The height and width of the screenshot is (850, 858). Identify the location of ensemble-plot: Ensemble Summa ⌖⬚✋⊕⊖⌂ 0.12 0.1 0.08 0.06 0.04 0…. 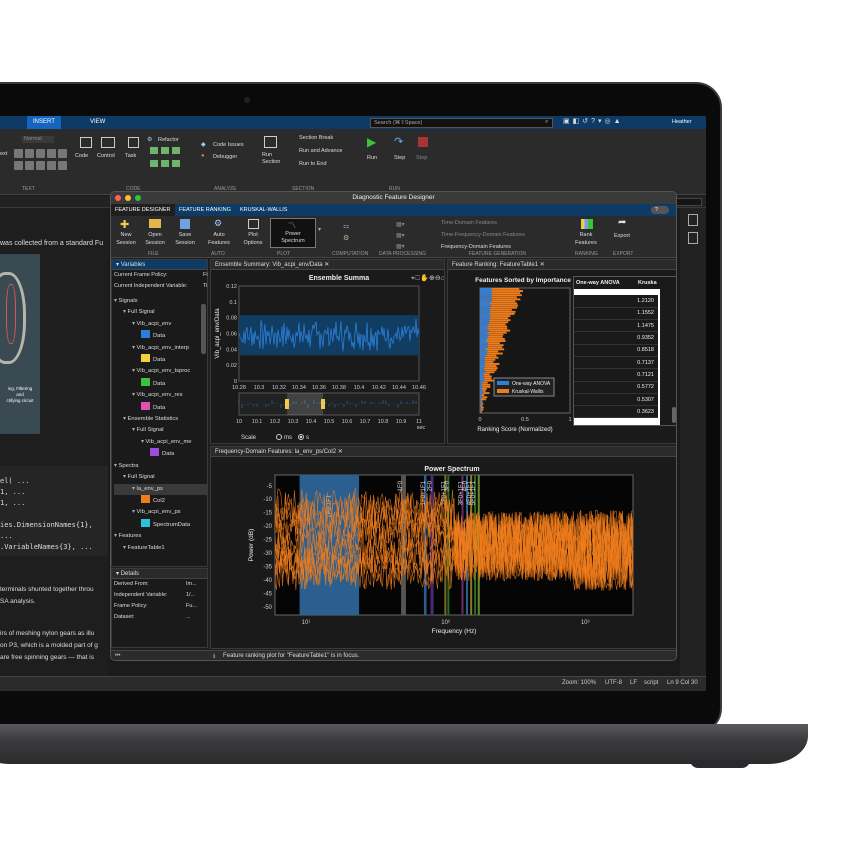
(327, 357).